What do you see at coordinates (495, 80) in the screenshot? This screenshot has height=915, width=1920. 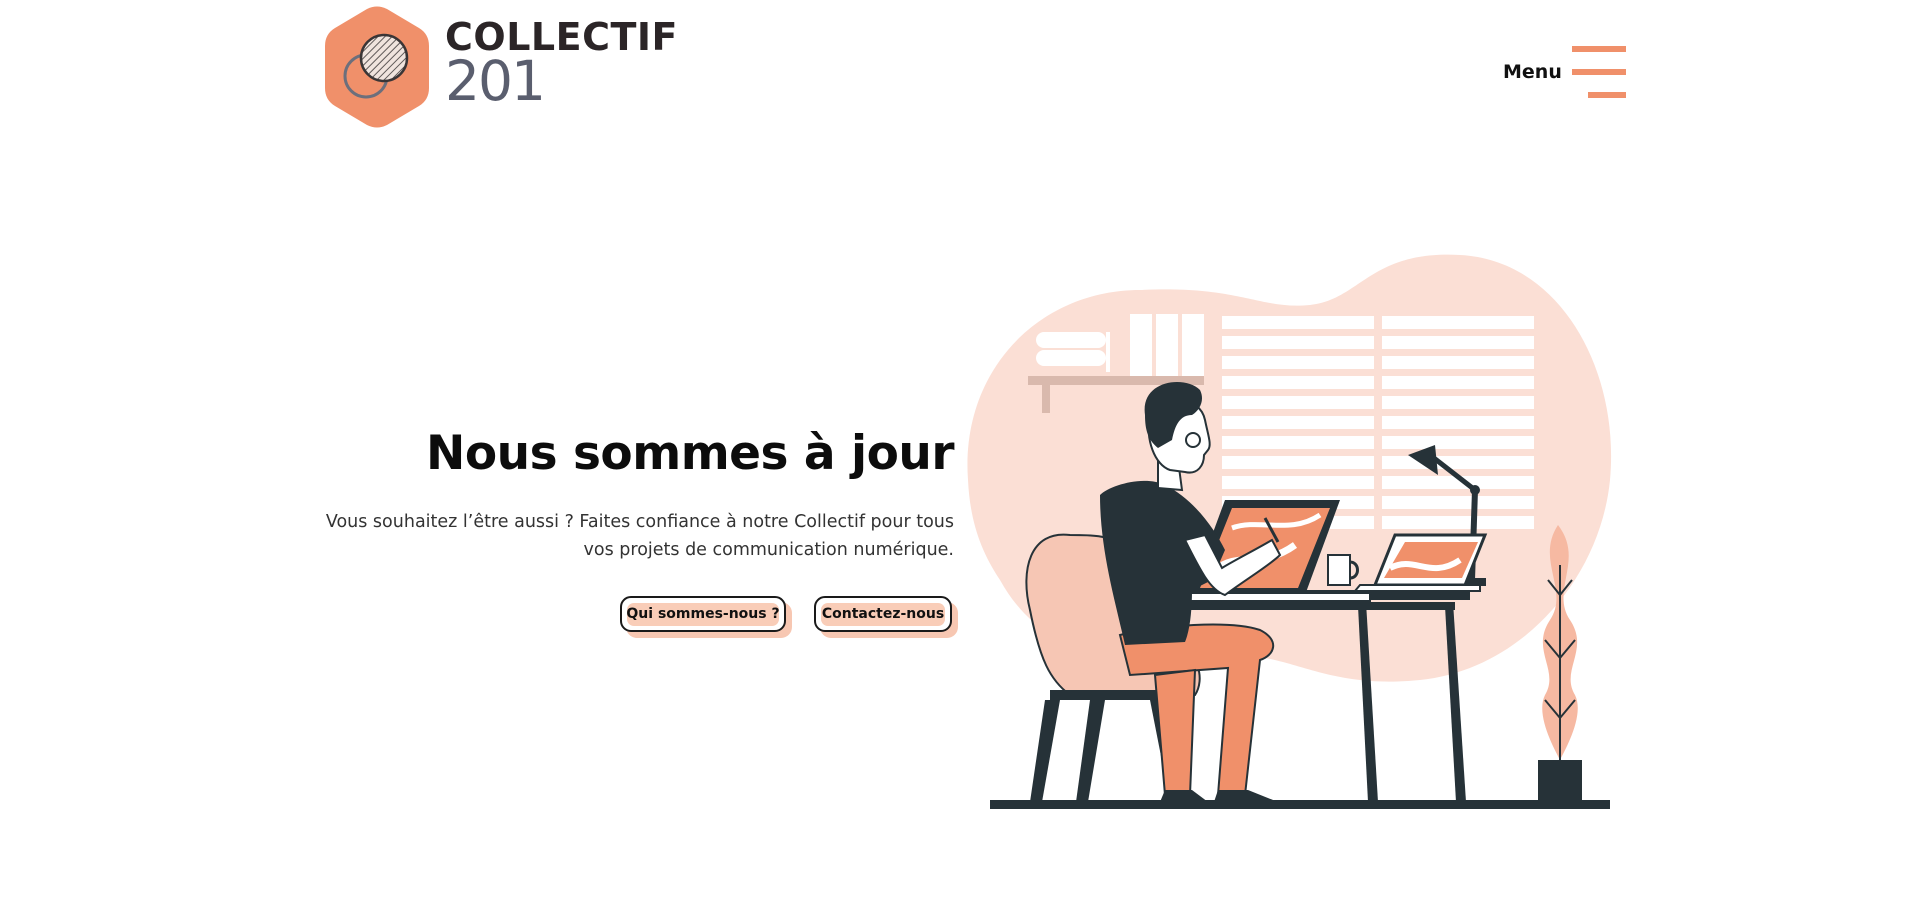 I see `logo-number: 201` at bounding box center [495, 80].